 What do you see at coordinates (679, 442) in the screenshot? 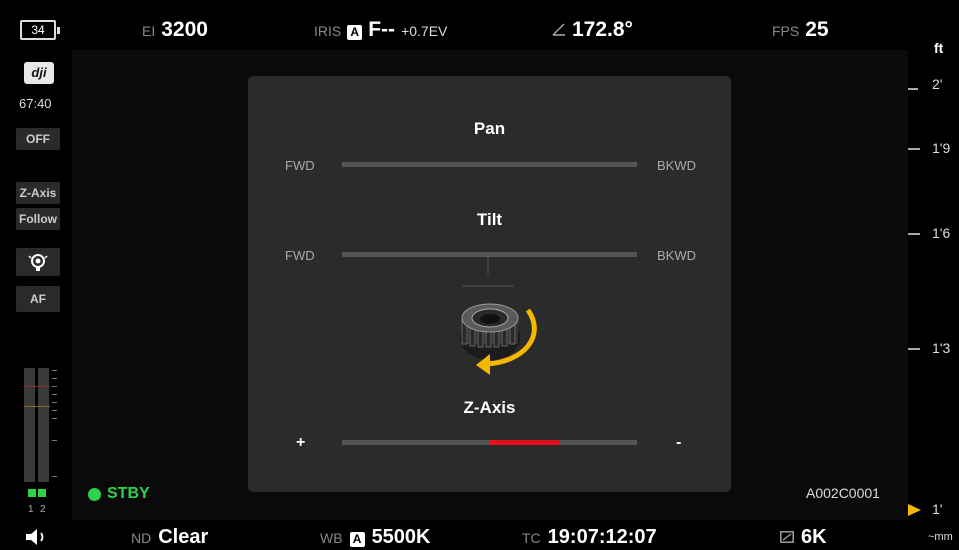
I see `z-axis-minus-label: -` at bounding box center [679, 442].